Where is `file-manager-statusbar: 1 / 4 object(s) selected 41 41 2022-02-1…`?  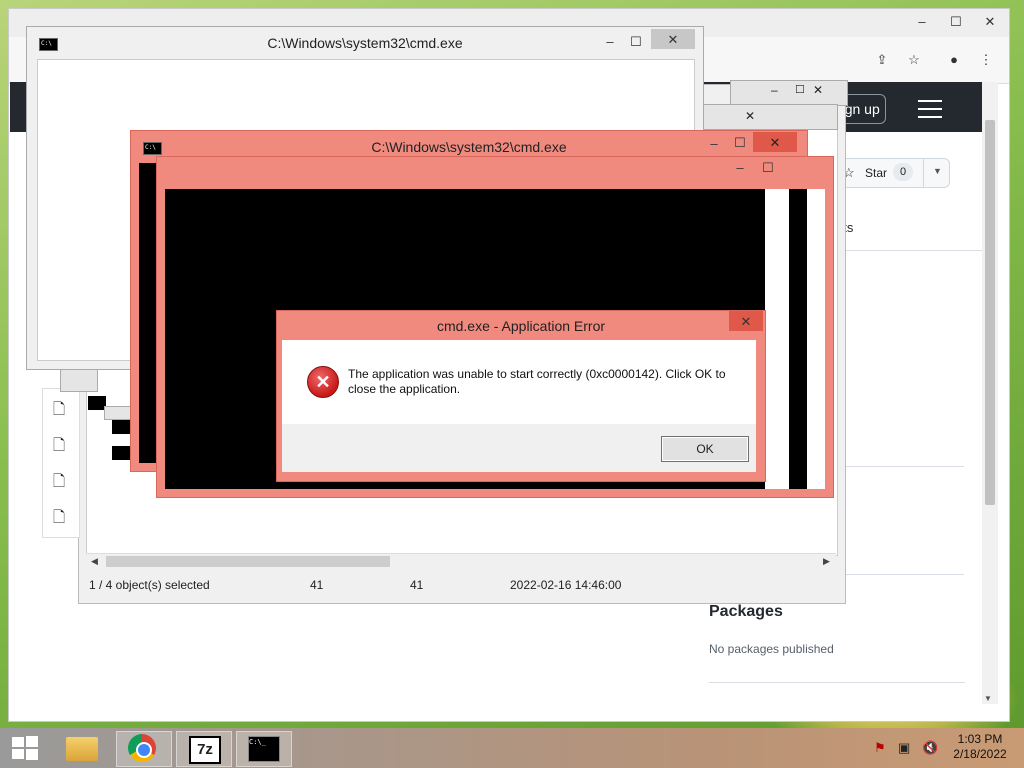 file-manager-statusbar: 1 / 4 object(s) selected 41 41 2022-02-1… is located at coordinates (461, 585).